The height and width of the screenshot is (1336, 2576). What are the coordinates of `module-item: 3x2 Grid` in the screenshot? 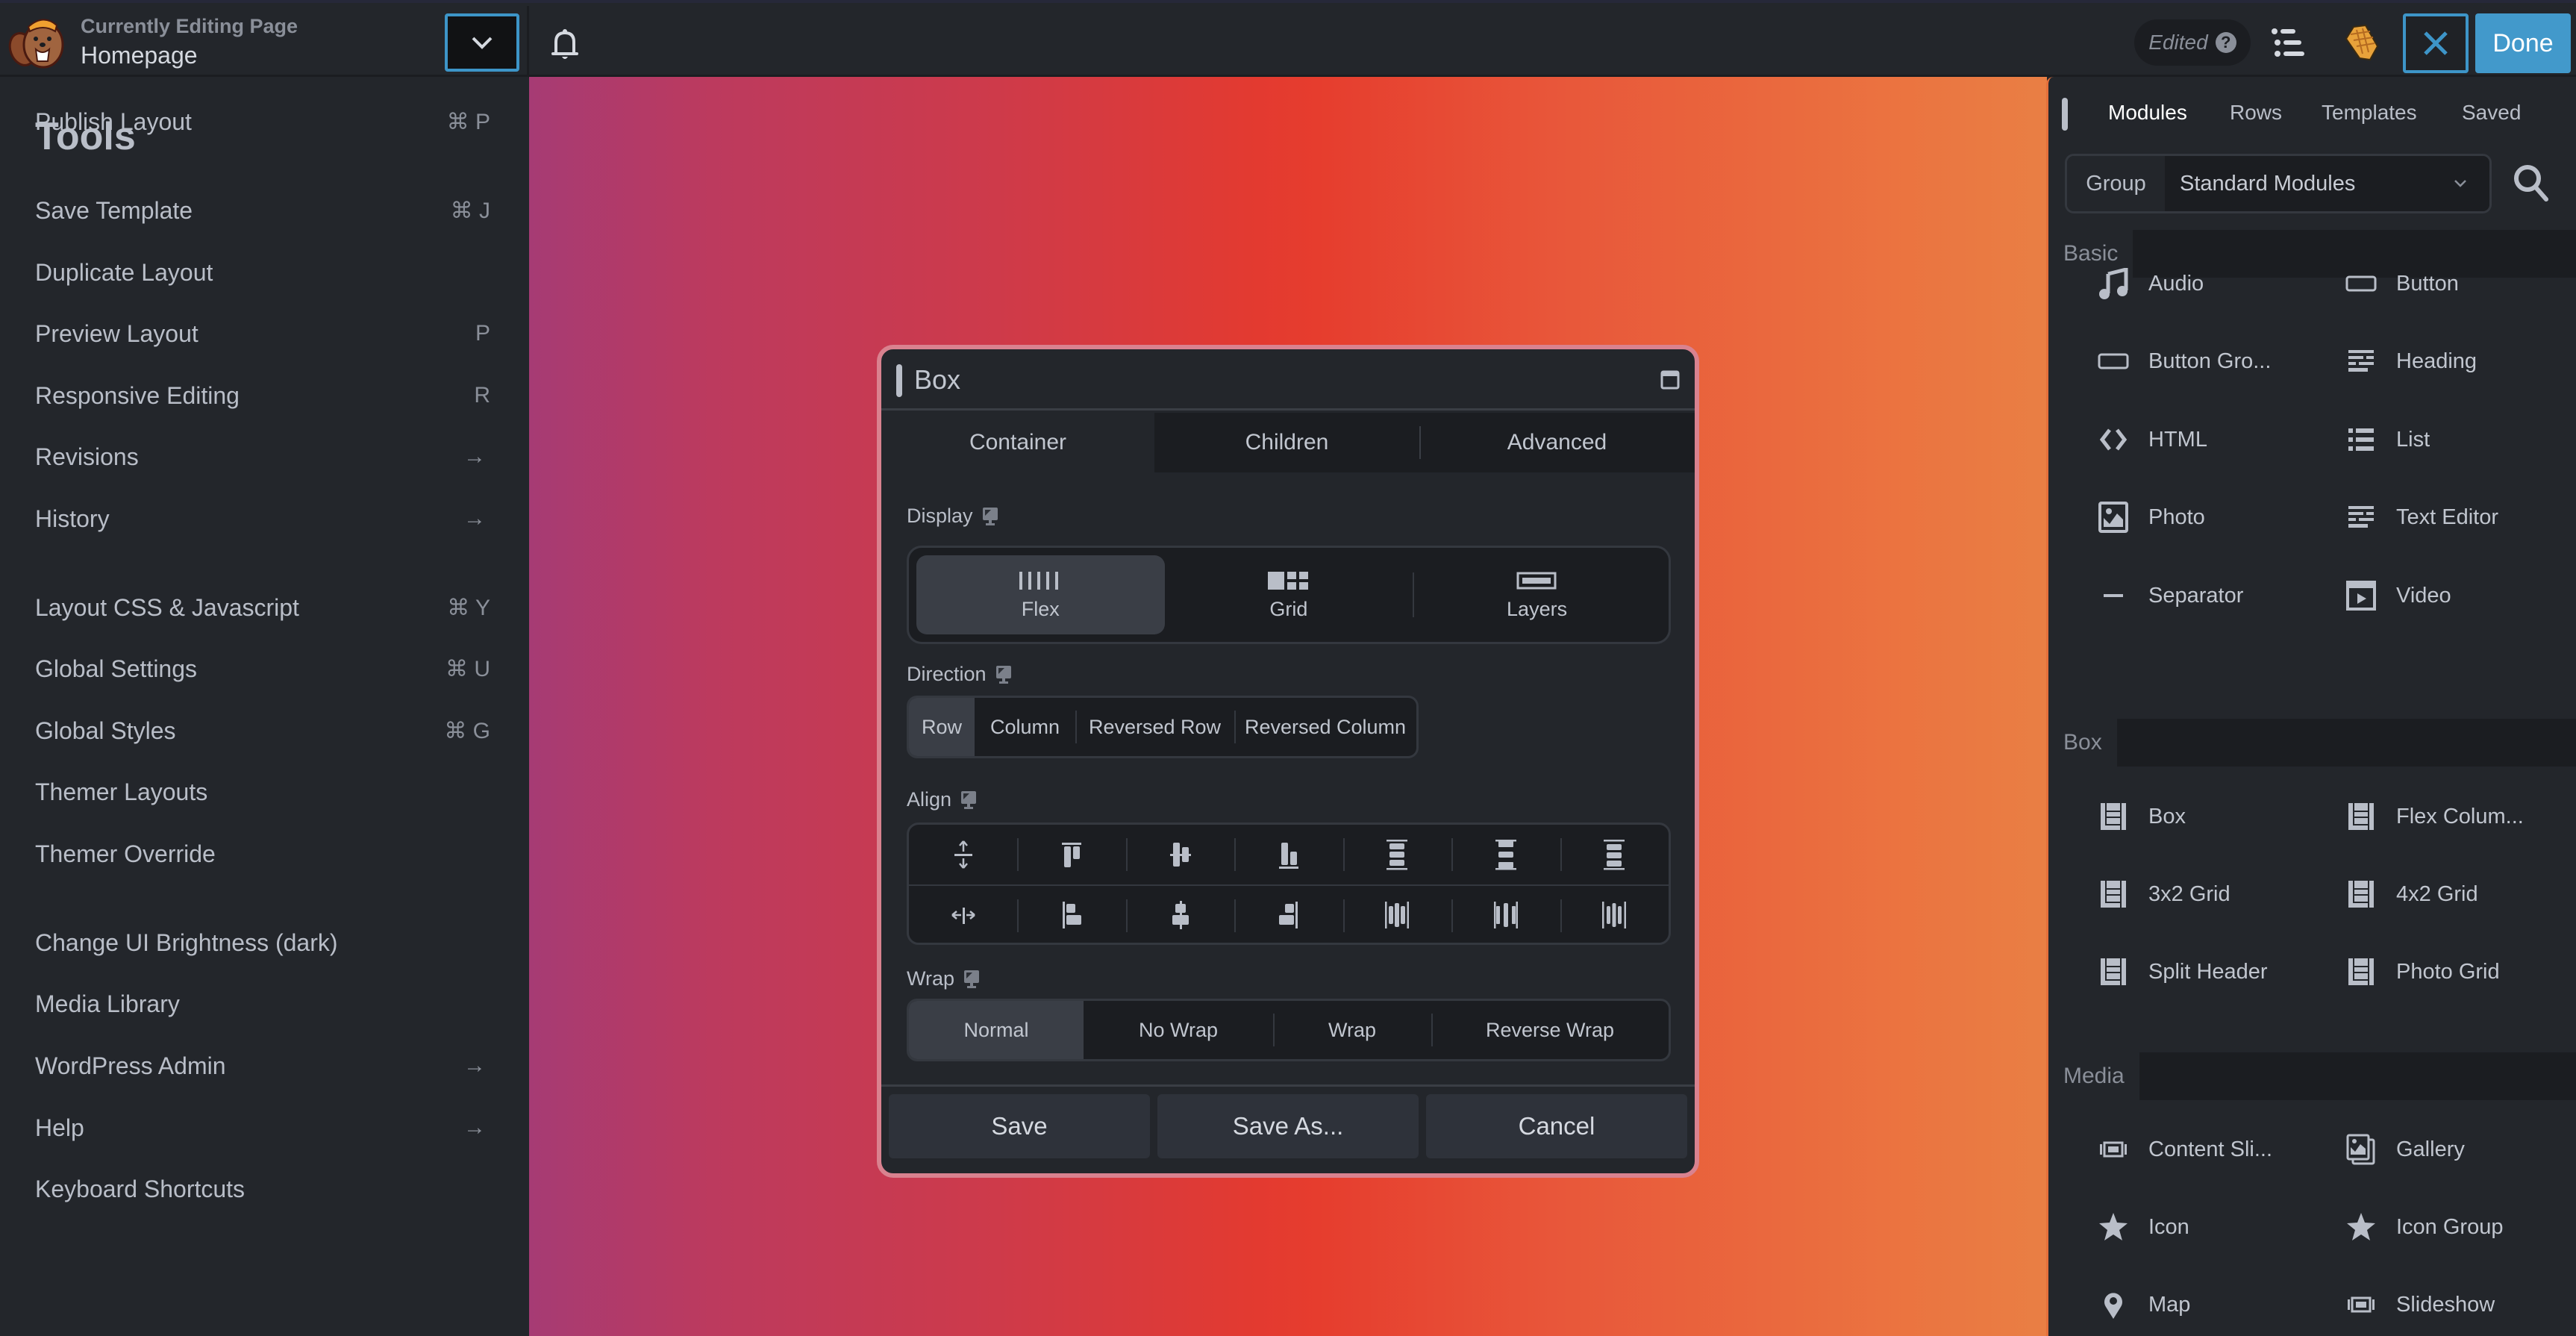 It's located at (2164, 894).